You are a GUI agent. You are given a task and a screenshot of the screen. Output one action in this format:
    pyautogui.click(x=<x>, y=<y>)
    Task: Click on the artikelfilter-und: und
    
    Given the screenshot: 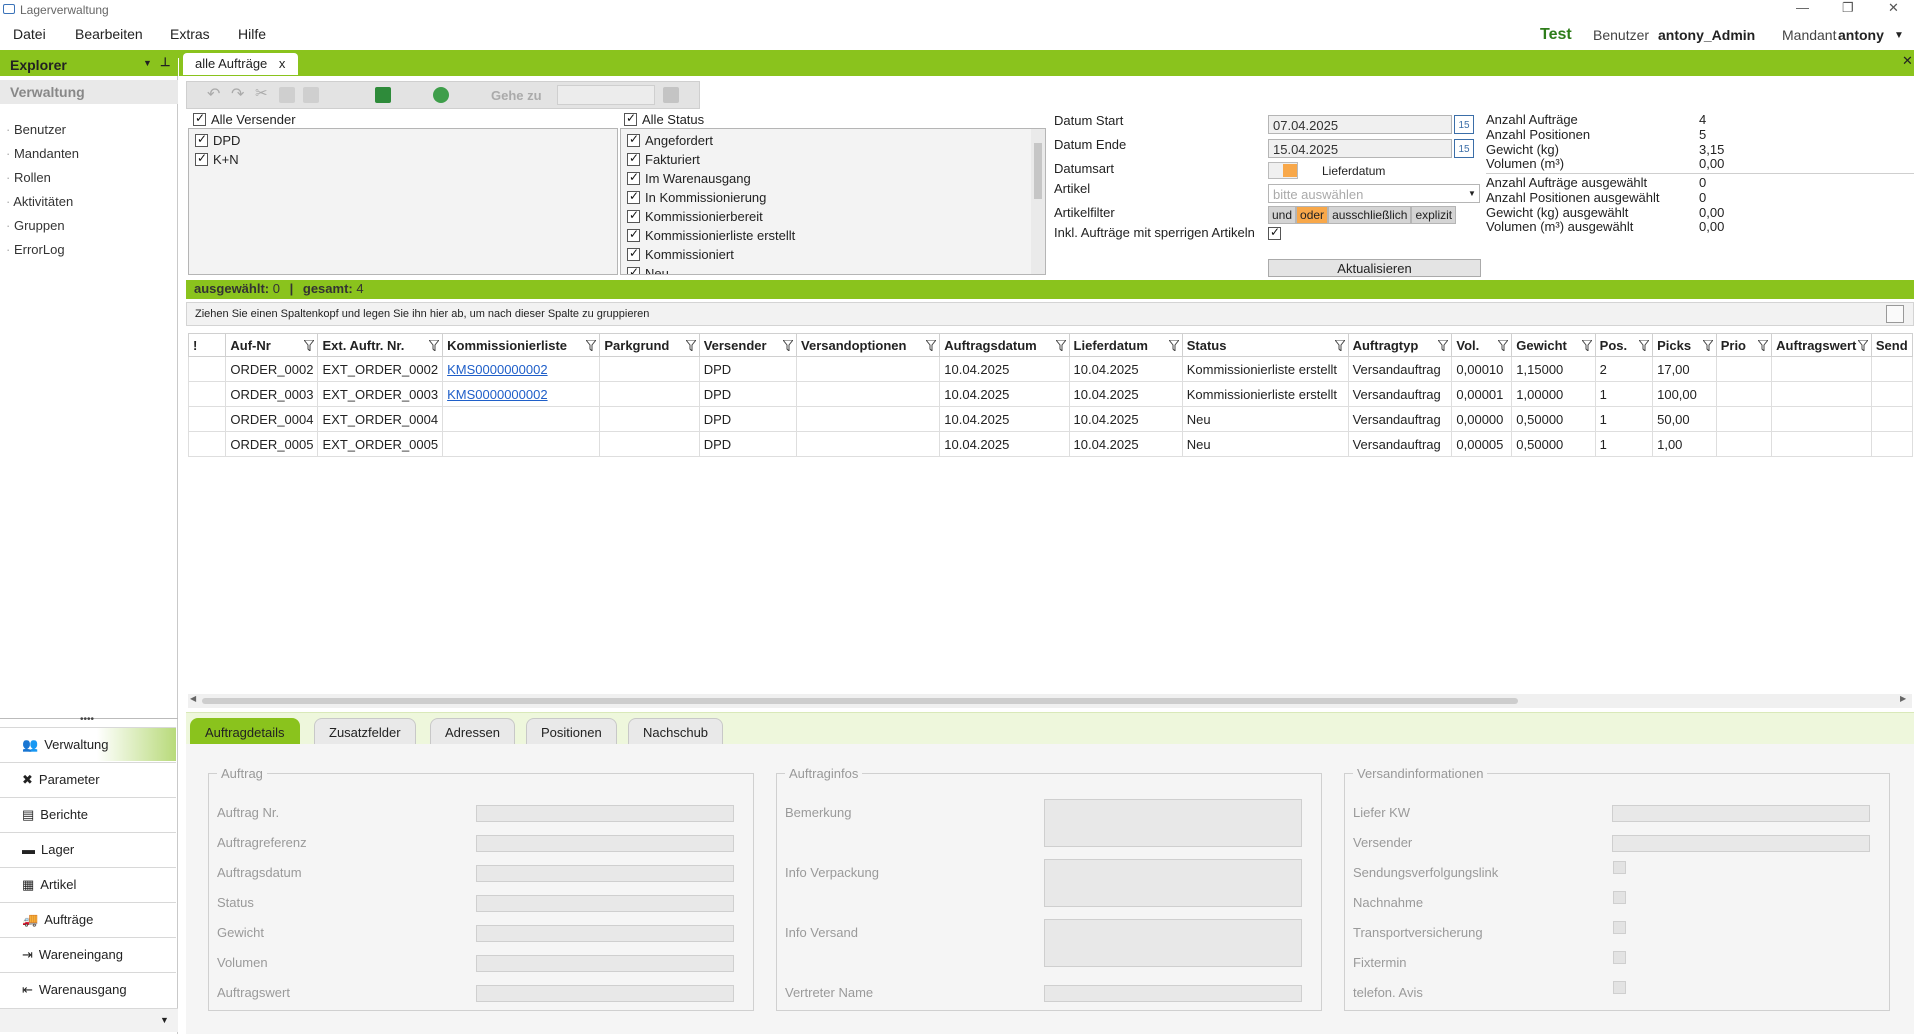 What is the action you would take?
    pyautogui.click(x=1282, y=215)
    